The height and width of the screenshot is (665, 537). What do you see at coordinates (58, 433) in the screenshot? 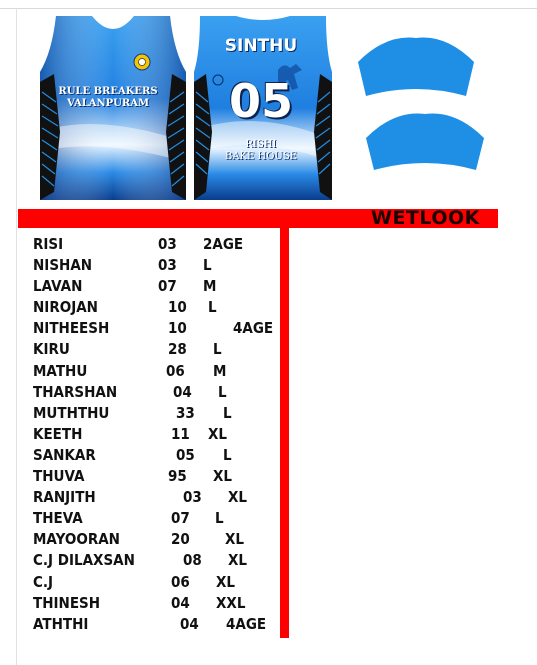
I see `roster-player-name: KEETH` at bounding box center [58, 433].